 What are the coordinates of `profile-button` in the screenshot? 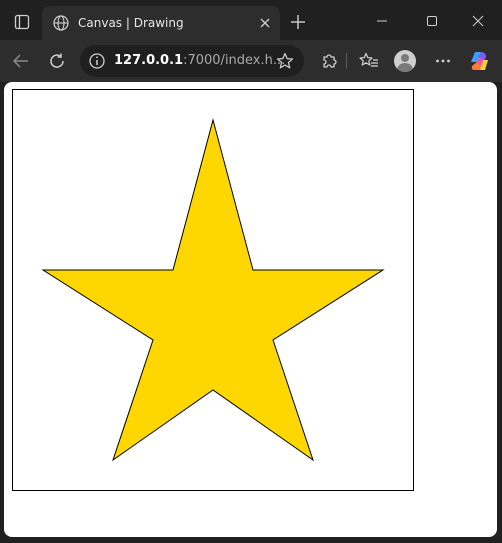 It's located at (405, 61).